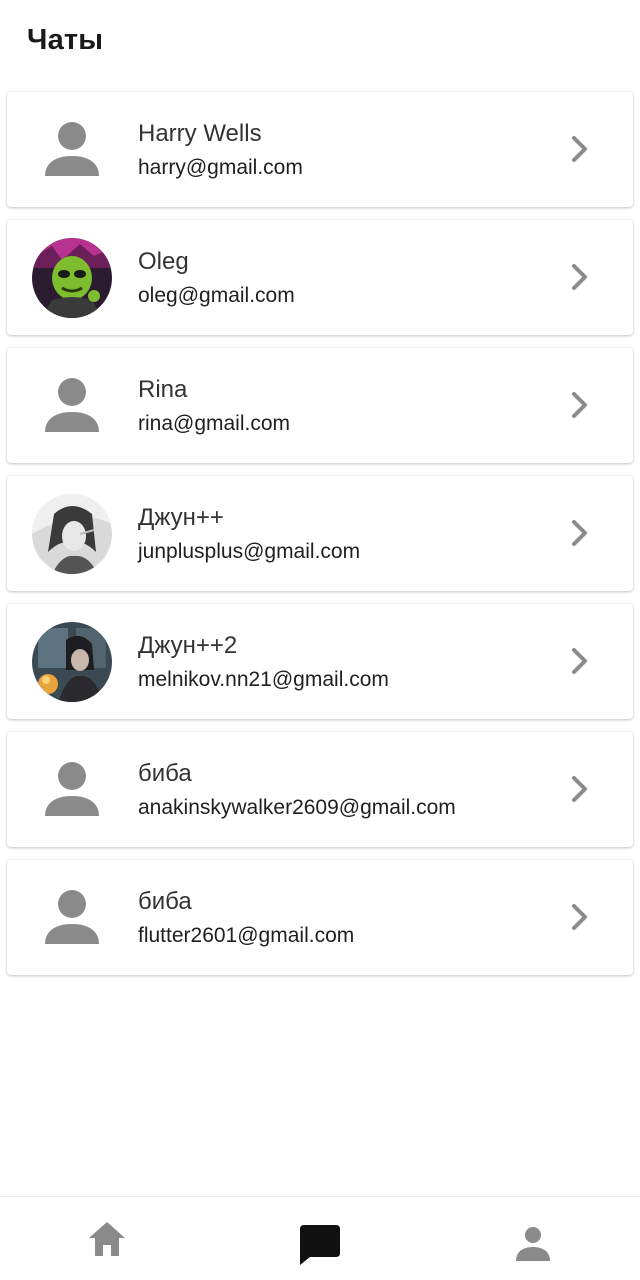 The height and width of the screenshot is (1280, 640). I want to click on nav-profile-button, so click(532, 1238).